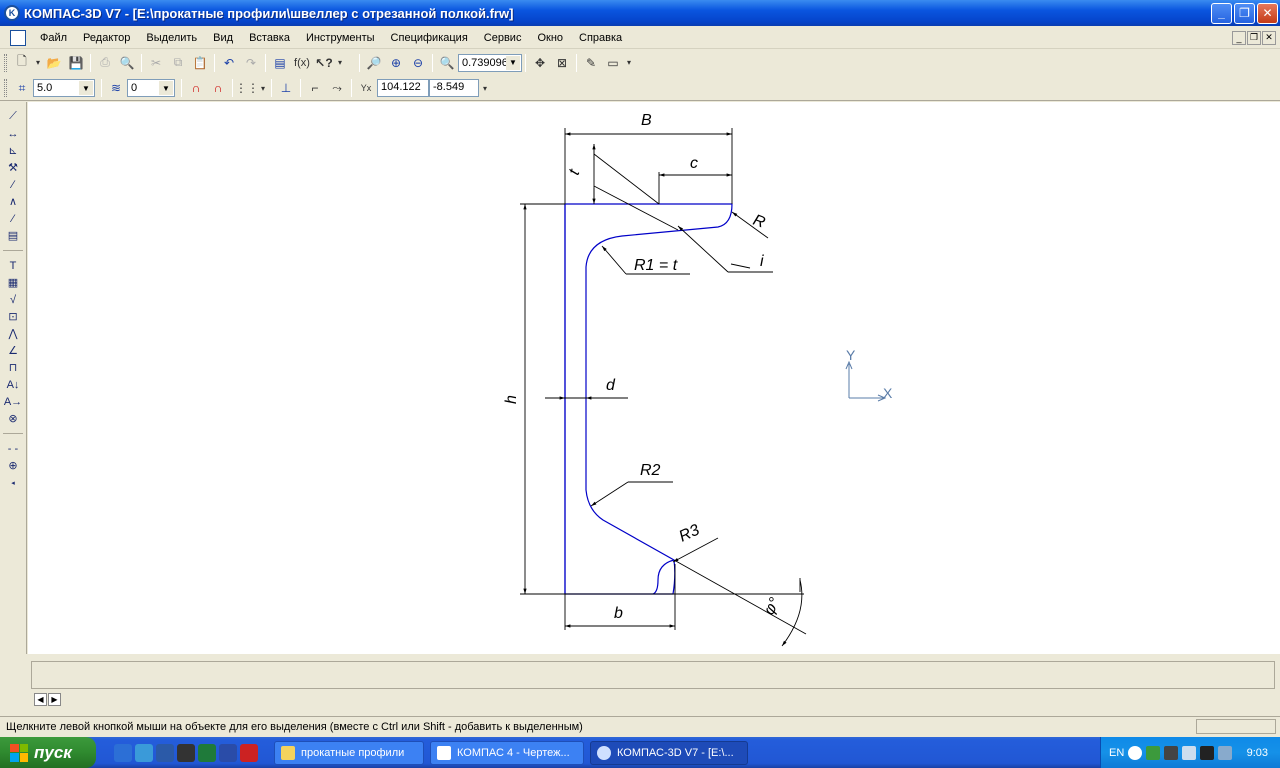 This screenshot has height=768, width=1280. What do you see at coordinates (13, 167) in the screenshot?
I see `edit-hammer-icon: ⚒` at bounding box center [13, 167].